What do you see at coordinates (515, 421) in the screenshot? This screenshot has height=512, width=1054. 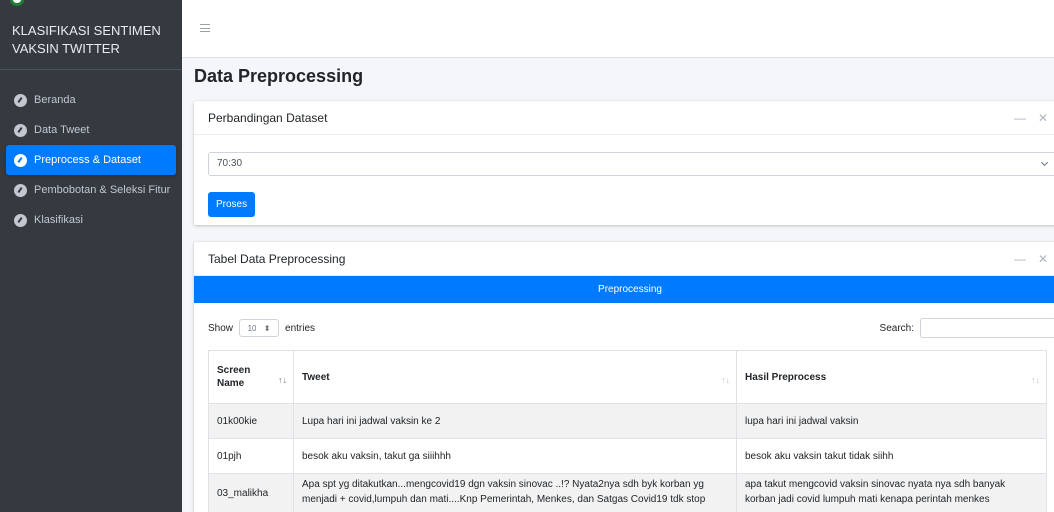 I see `cell-tweet: Lupa hari ini jadwal vaksin ke 2` at bounding box center [515, 421].